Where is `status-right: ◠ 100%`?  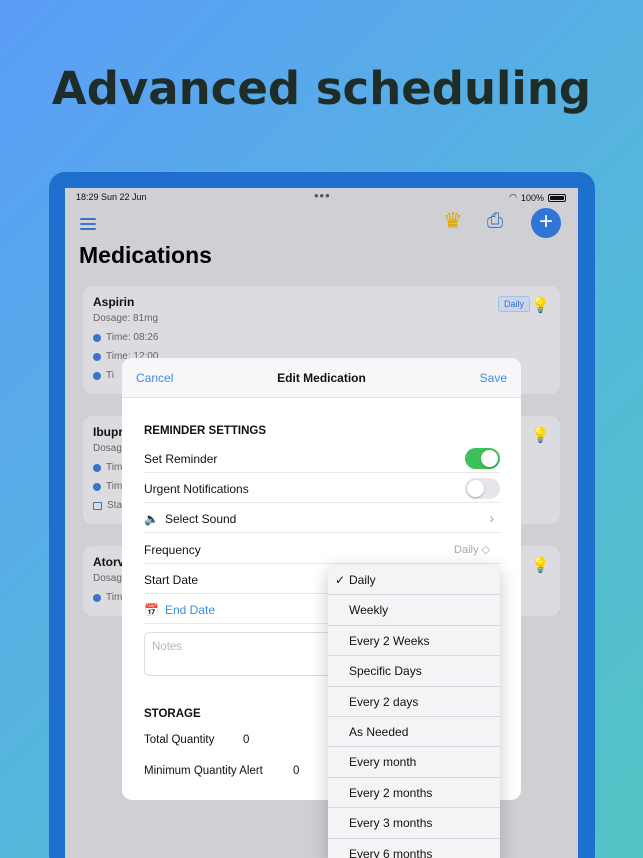 status-right: ◠ 100% is located at coordinates (537, 197).